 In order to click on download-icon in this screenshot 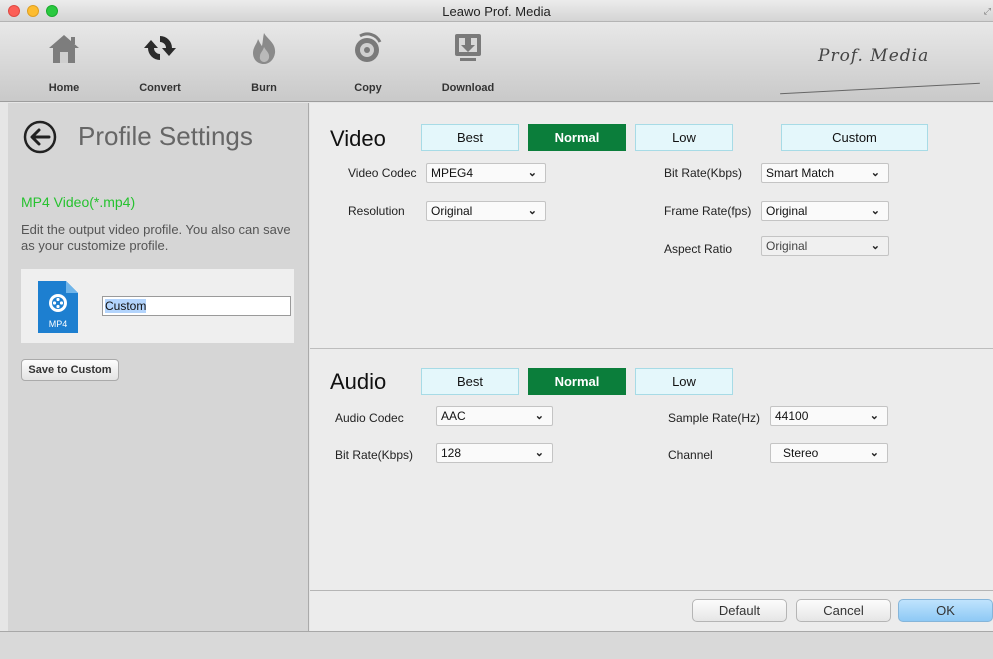, I will do `click(468, 47)`.